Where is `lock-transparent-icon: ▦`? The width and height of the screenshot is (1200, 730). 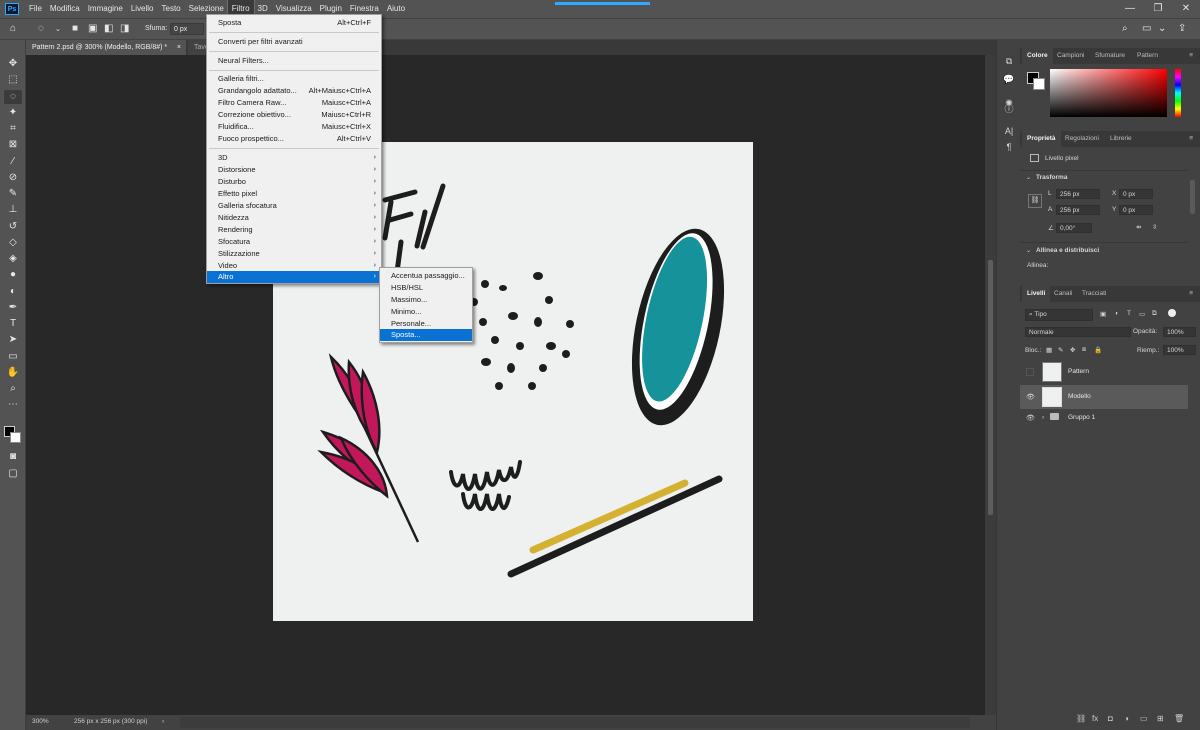
lock-transparent-icon: ▦ is located at coordinates (1049, 350).